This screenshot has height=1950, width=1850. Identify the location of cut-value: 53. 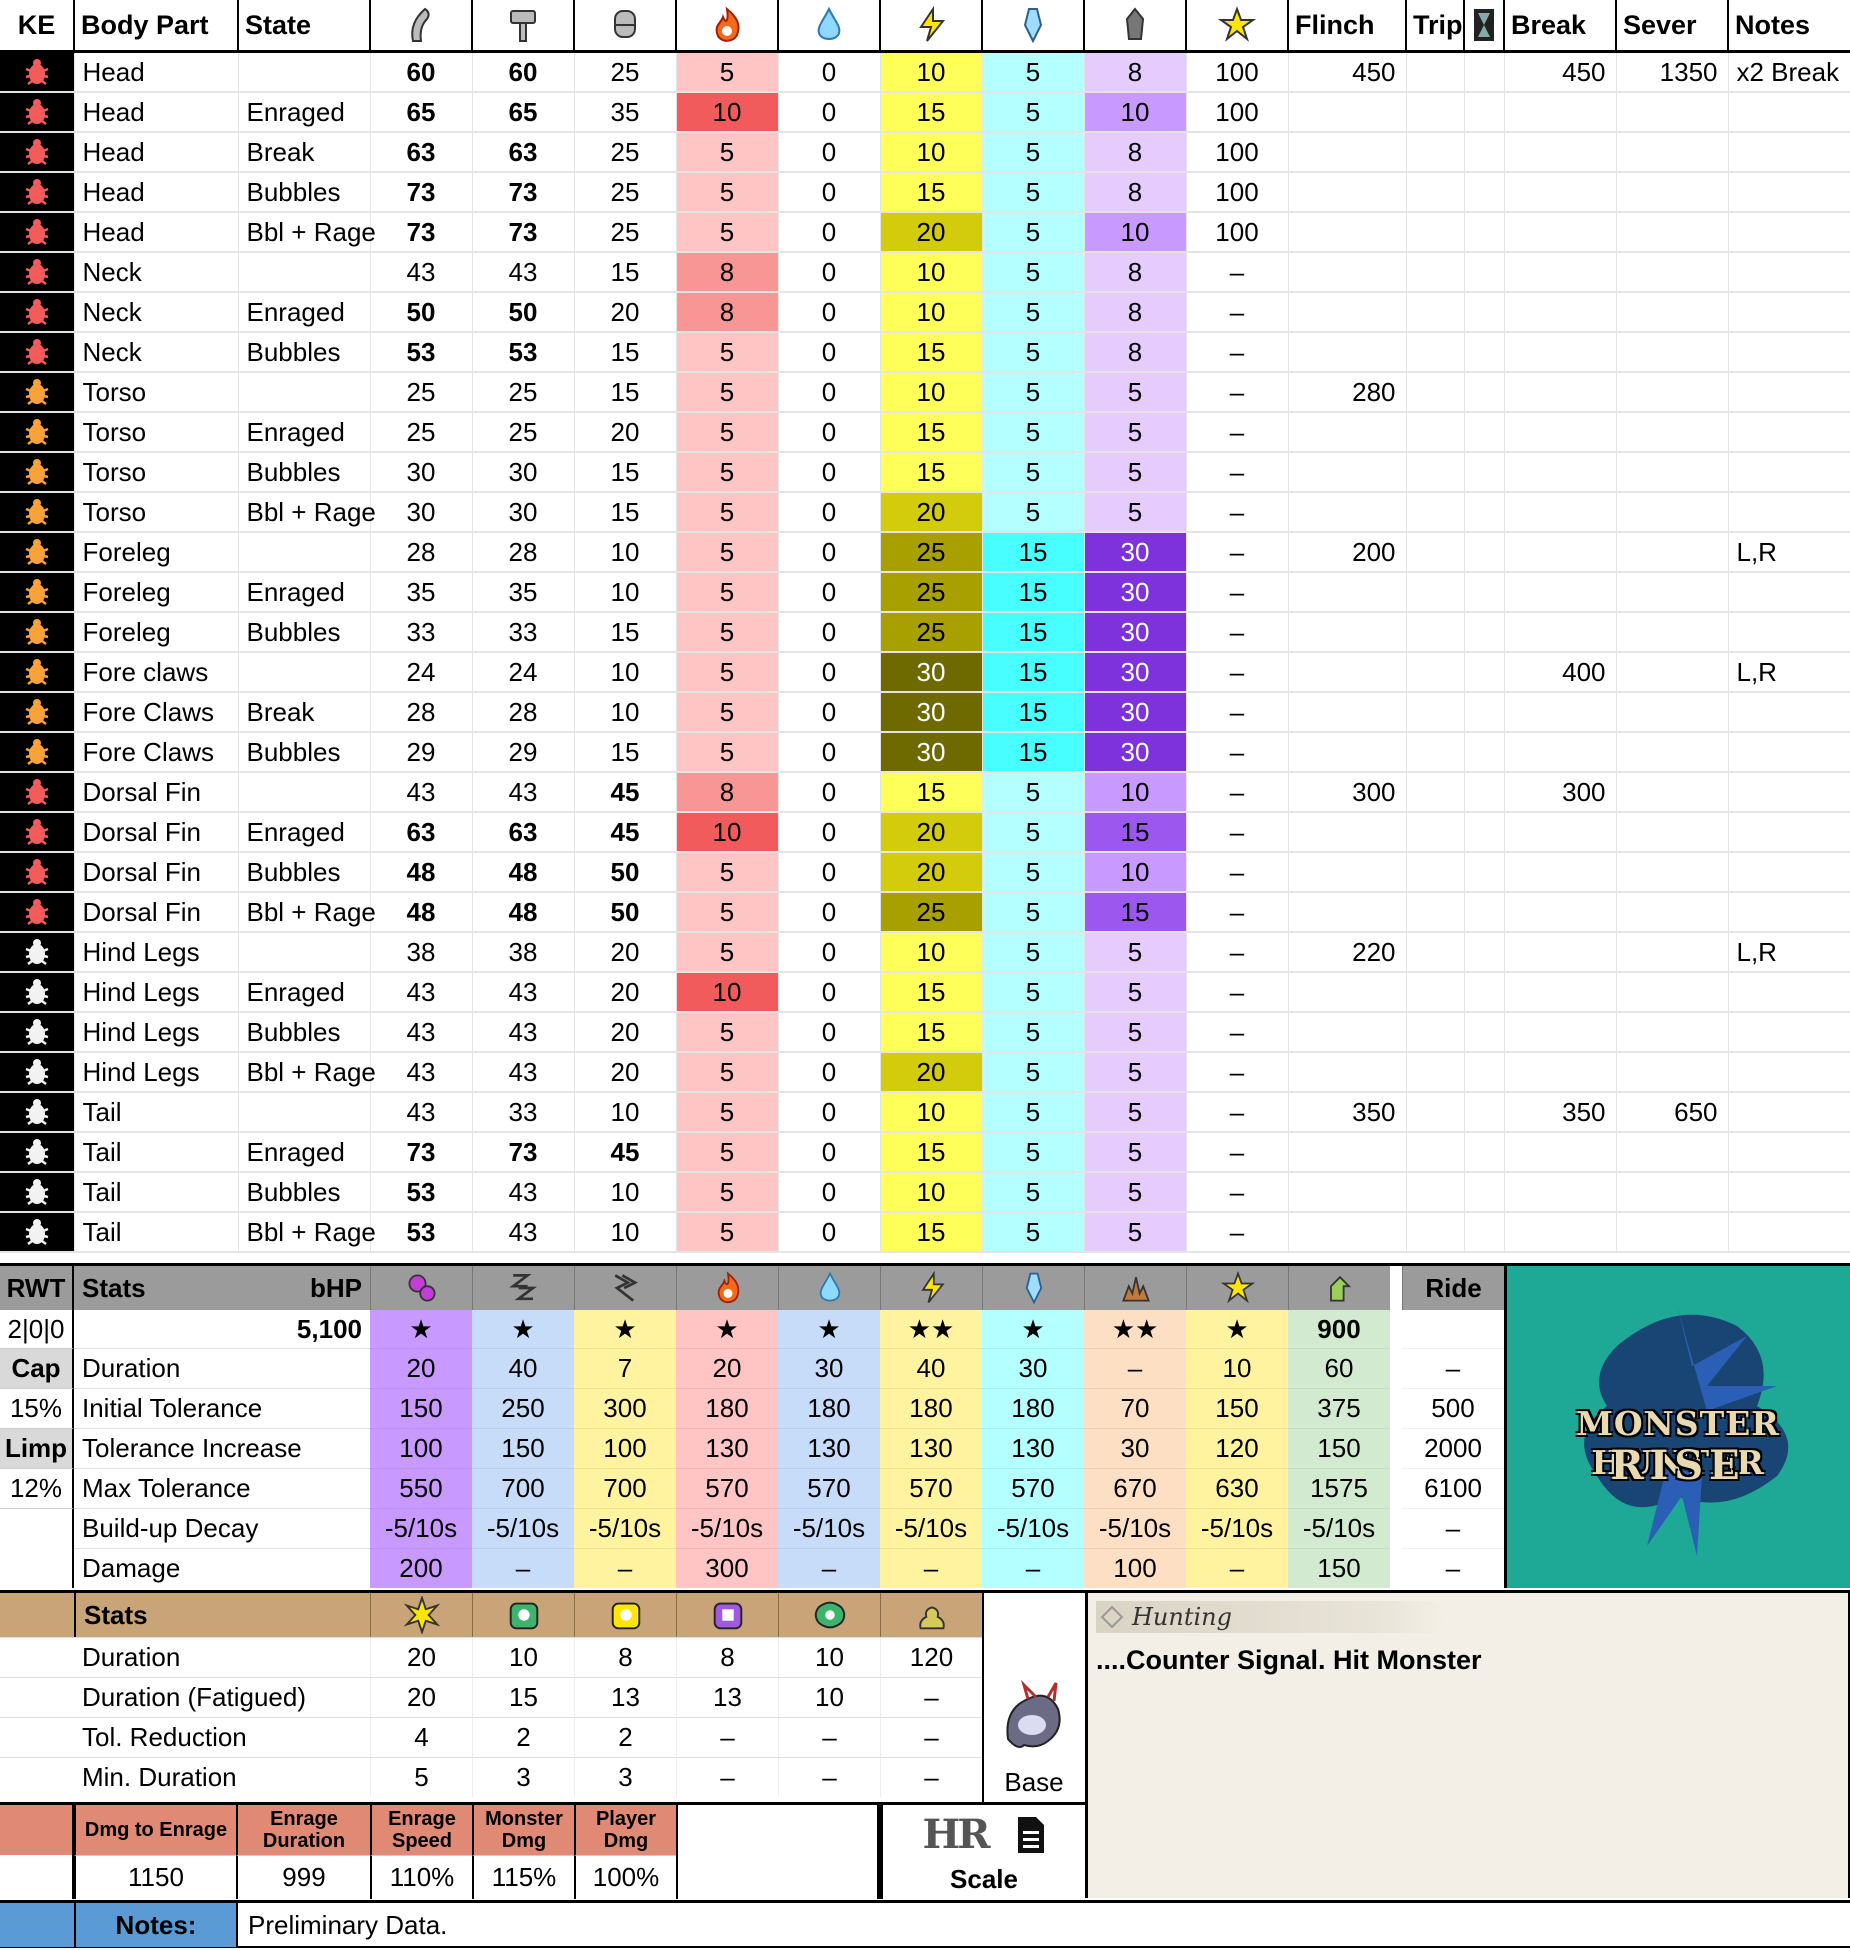
(421, 352).